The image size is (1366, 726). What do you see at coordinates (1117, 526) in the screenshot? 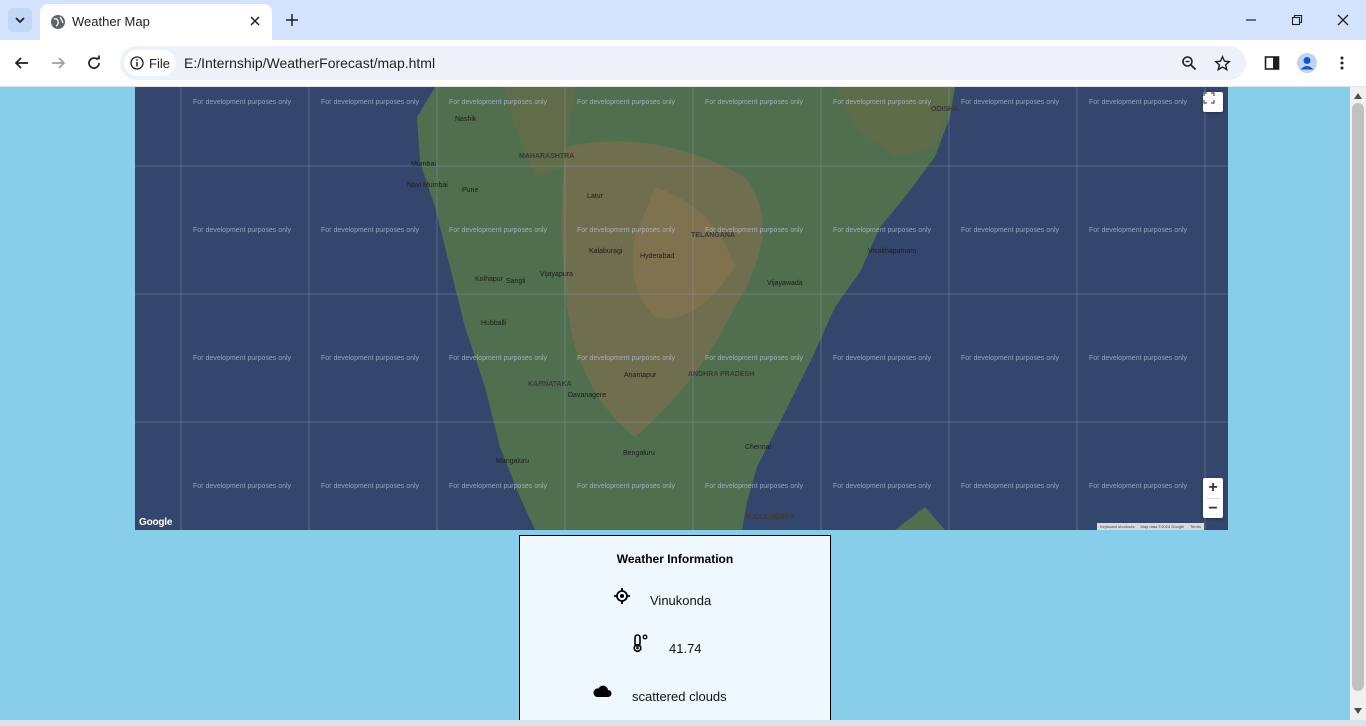
I see `keyboard-shortcuts-link: Keyboard shortcuts` at bounding box center [1117, 526].